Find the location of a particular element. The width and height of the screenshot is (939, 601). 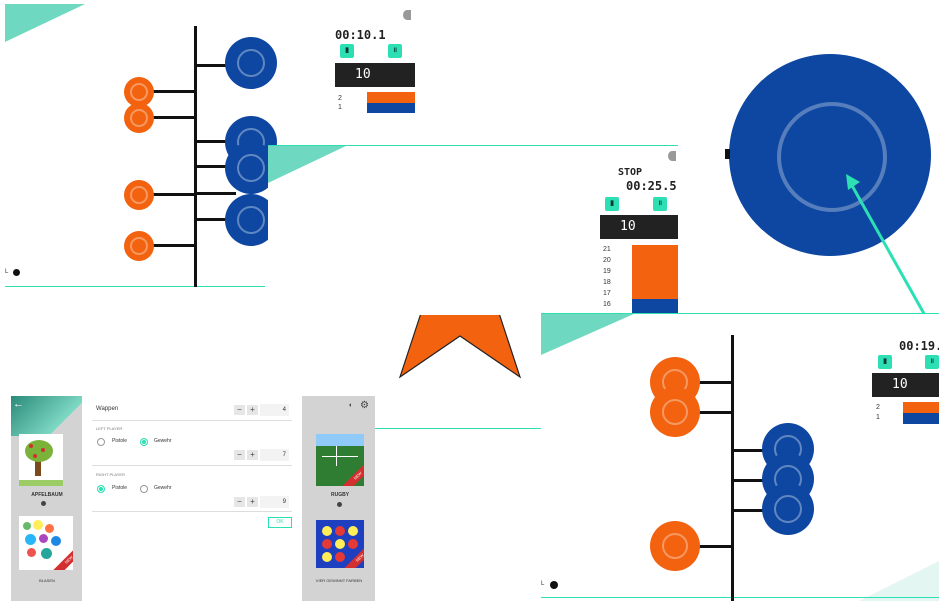

center-panel: STOP 00:25.5 ▮ ॥ 10 21 20 19 18 17 16 is located at coordinates (473, 230).